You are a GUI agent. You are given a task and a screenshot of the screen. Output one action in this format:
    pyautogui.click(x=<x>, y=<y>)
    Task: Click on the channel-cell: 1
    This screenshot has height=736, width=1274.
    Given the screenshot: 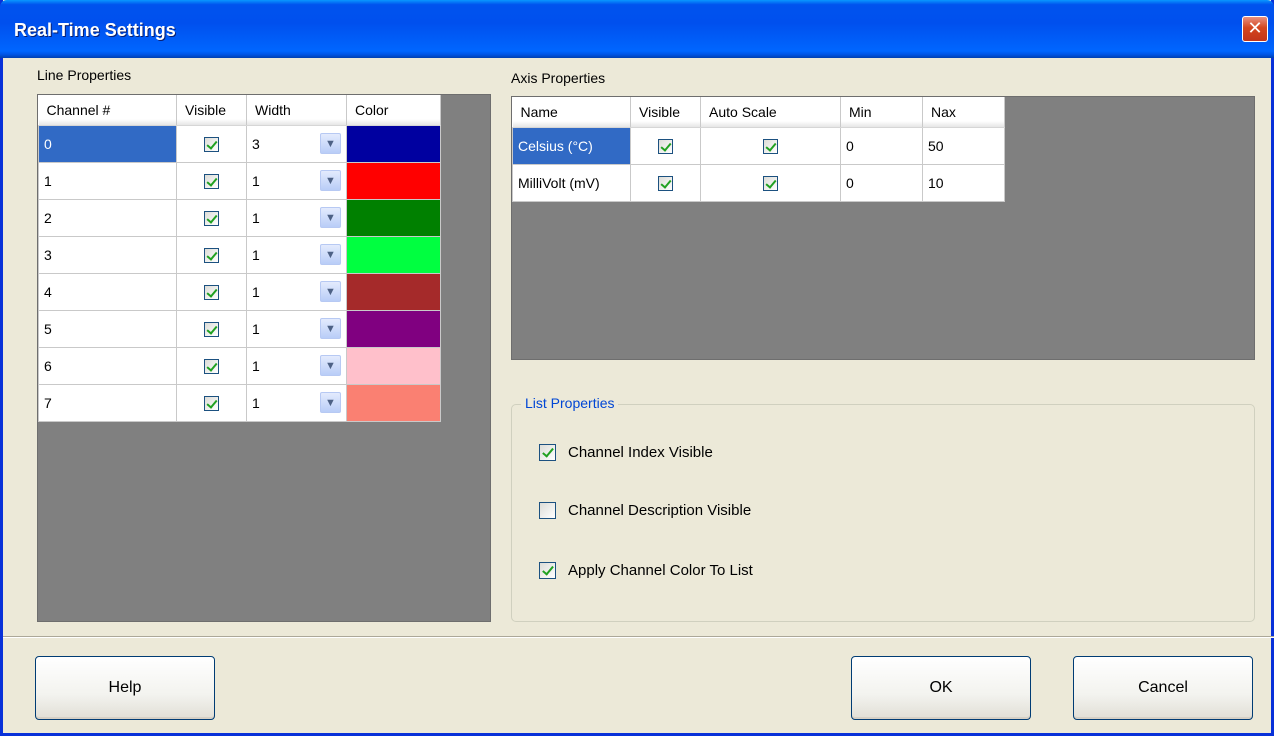 What is the action you would take?
    pyautogui.click(x=107, y=180)
    